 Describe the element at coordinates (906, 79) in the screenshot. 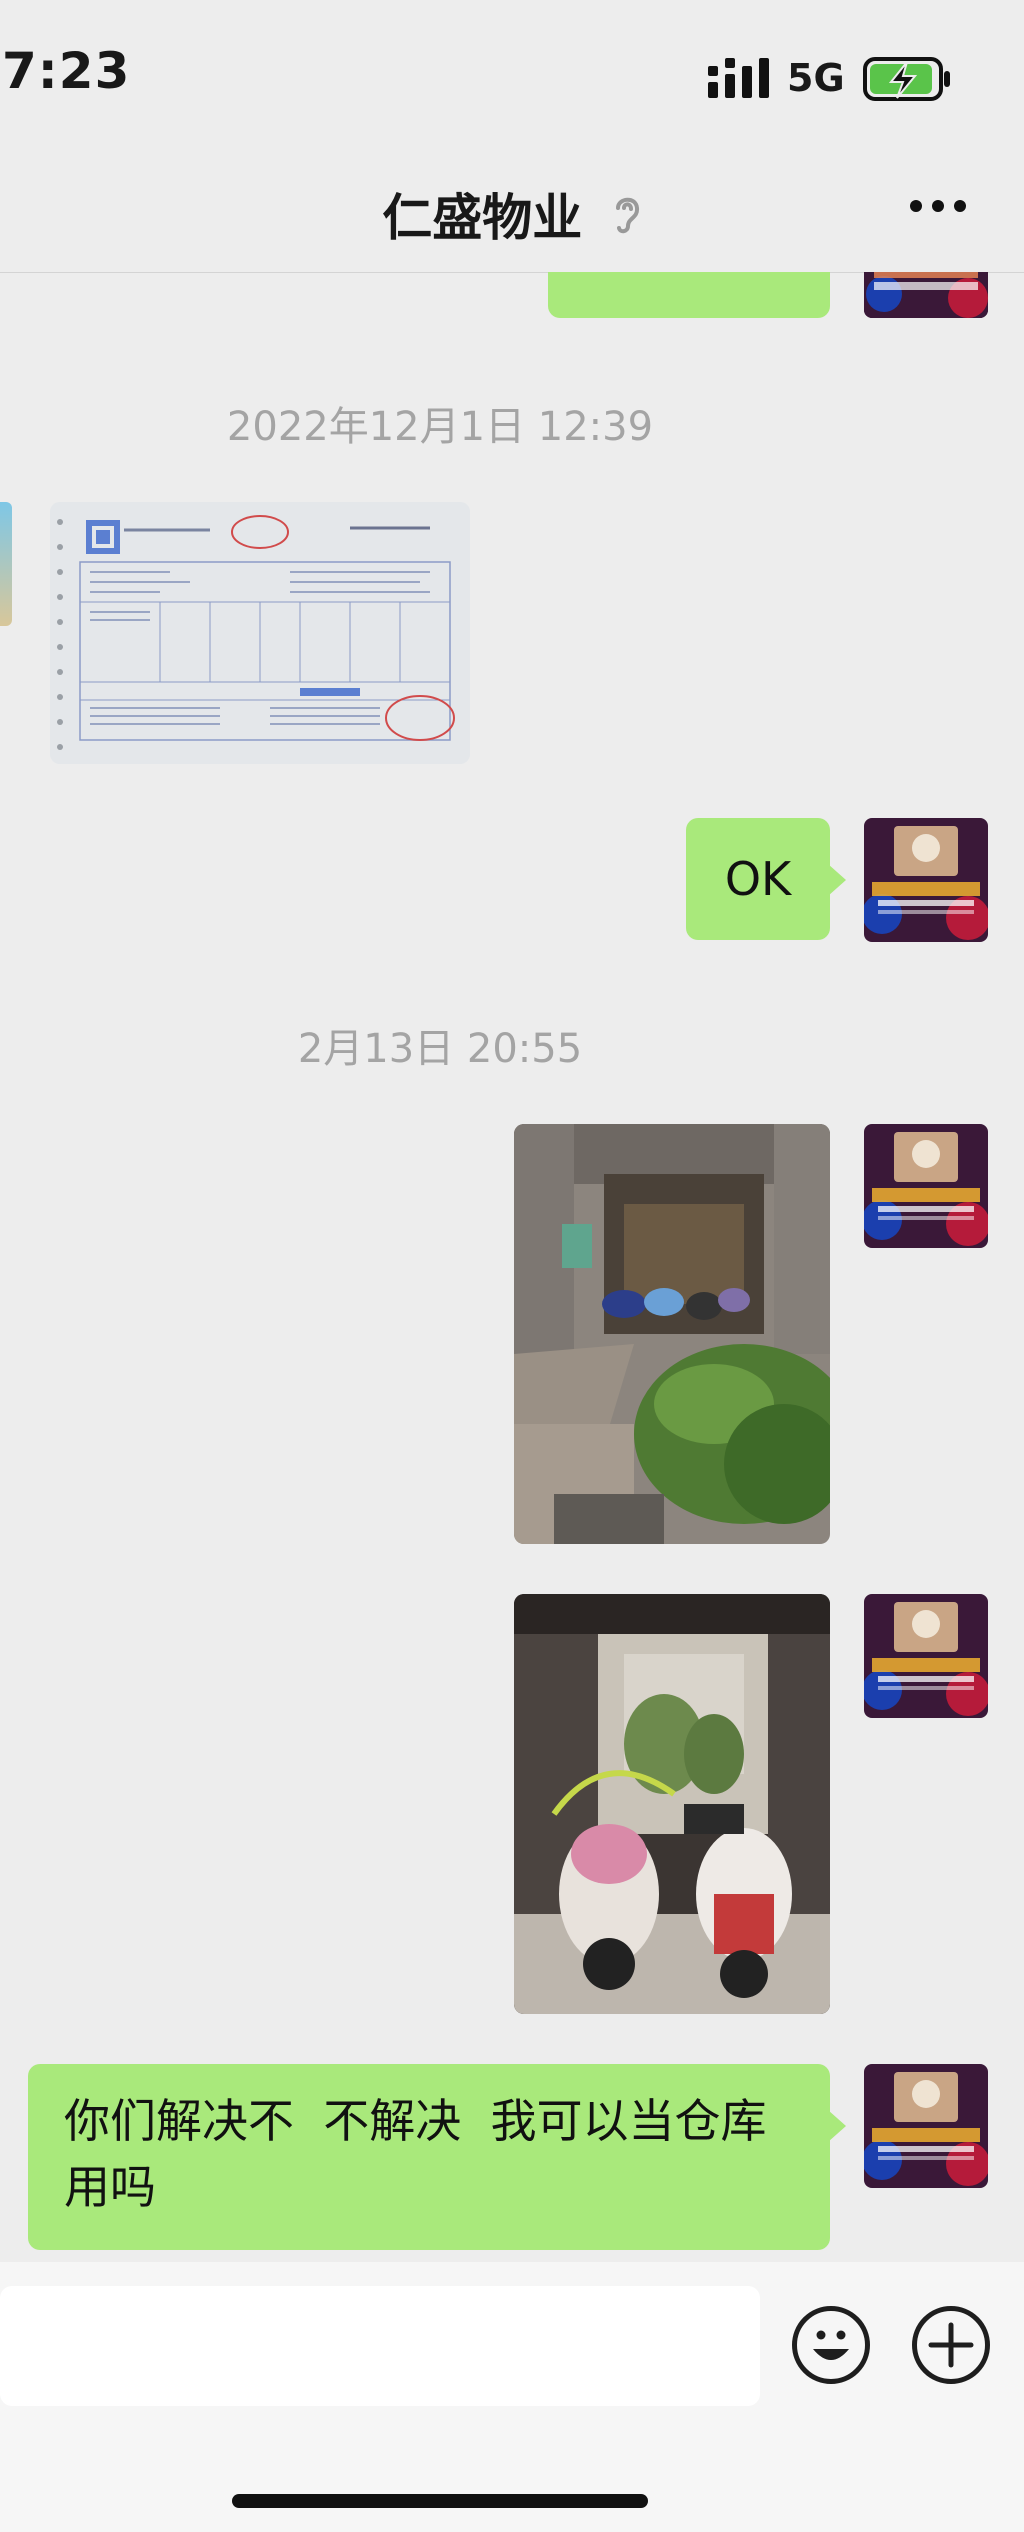

I see `battery-charging-icon` at that location.